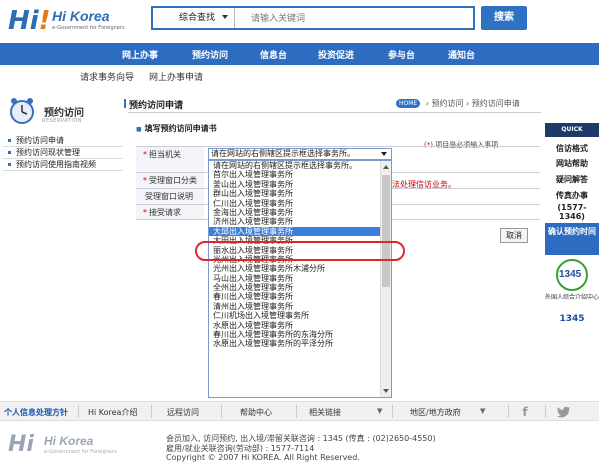 The height and width of the screenshot is (469, 599). I want to click on form-label: * 受理窗口分类, so click(170, 180).